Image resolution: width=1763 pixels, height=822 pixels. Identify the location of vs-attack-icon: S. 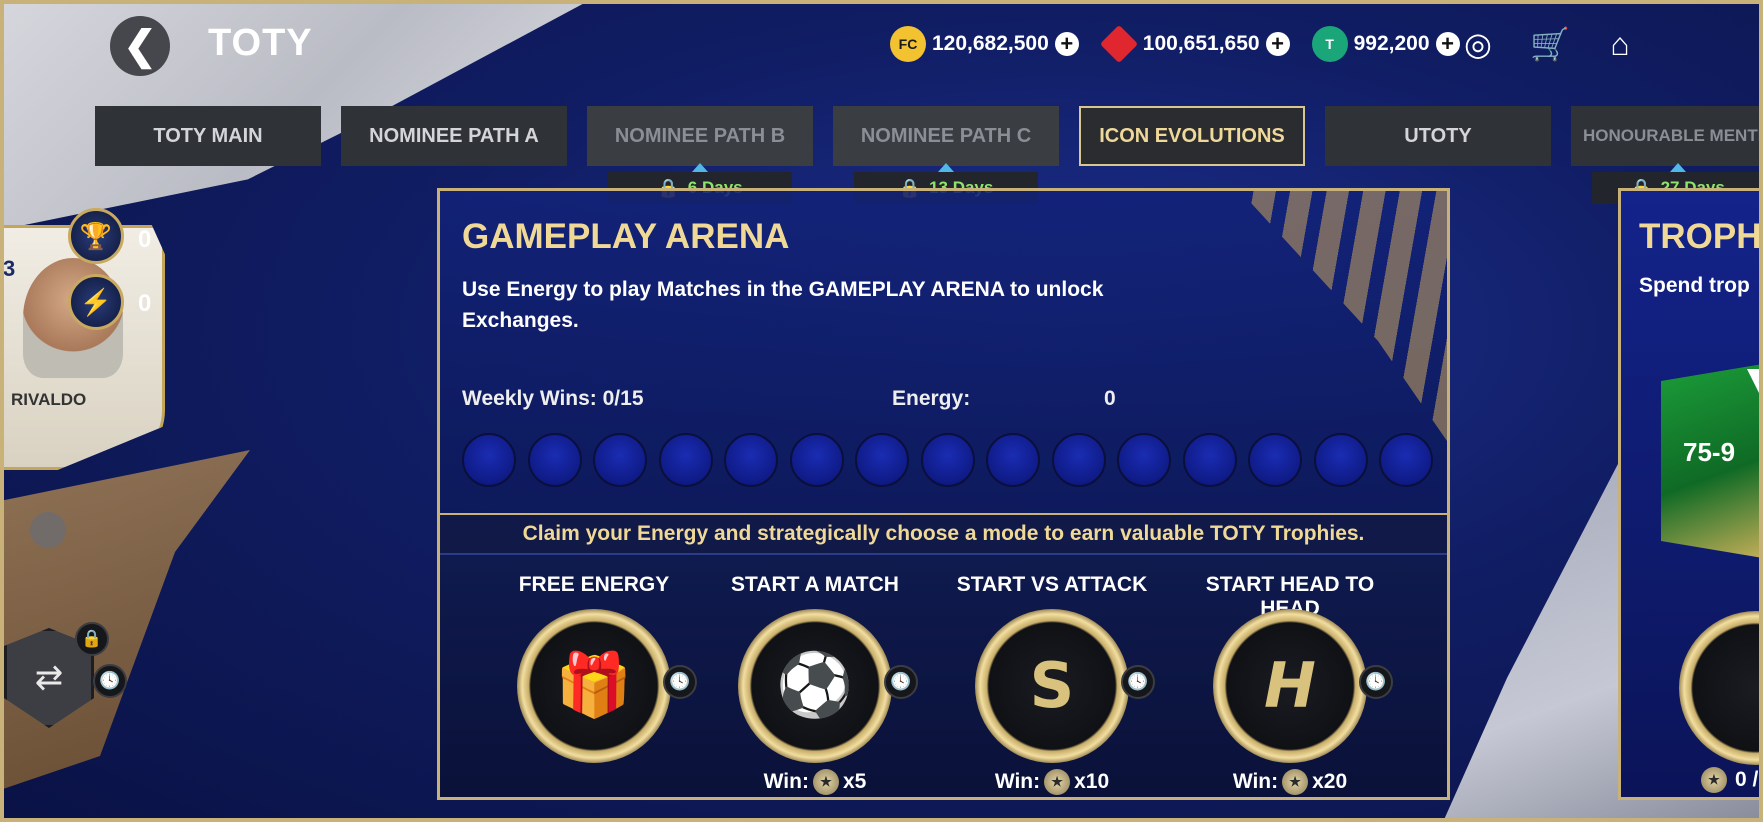
(1052, 685).